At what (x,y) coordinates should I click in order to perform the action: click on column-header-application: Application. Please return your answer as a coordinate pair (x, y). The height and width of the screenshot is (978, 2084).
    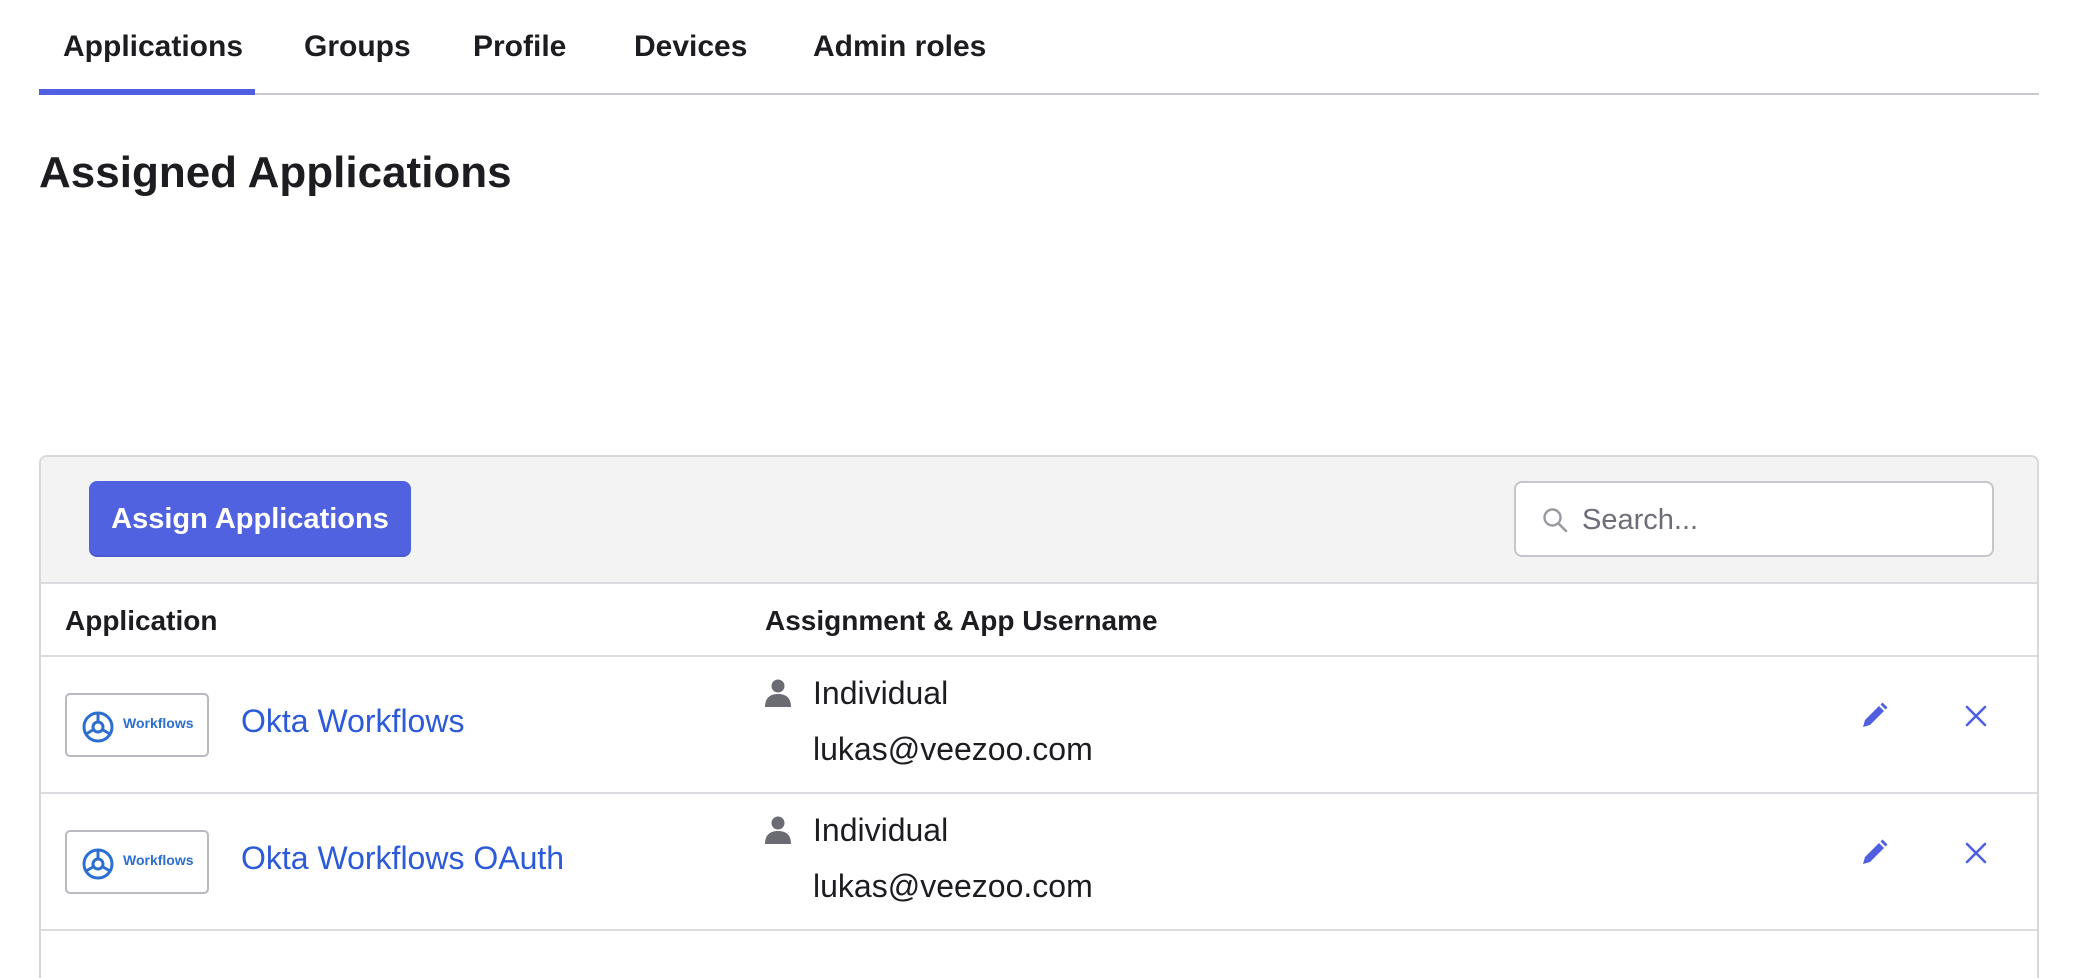
    Looking at the image, I should click on (141, 620).